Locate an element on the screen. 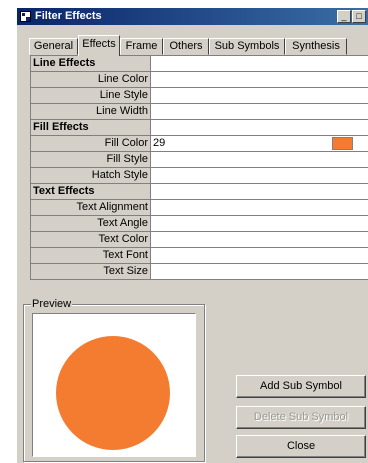 The image size is (368, 463). property-row-line-color: Line Color is located at coordinates (199, 80).